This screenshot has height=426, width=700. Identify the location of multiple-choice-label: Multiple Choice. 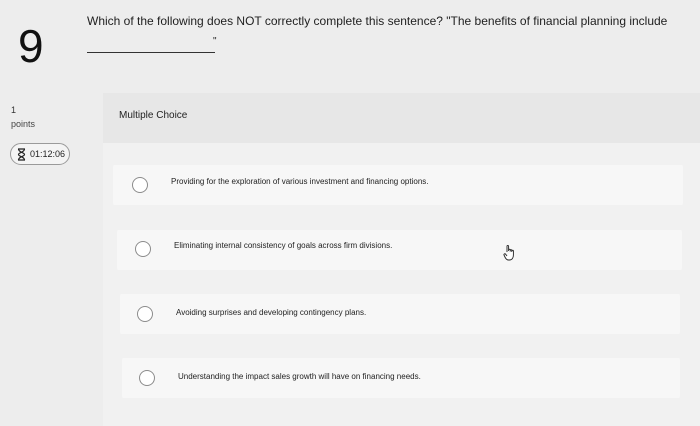
(153, 115).